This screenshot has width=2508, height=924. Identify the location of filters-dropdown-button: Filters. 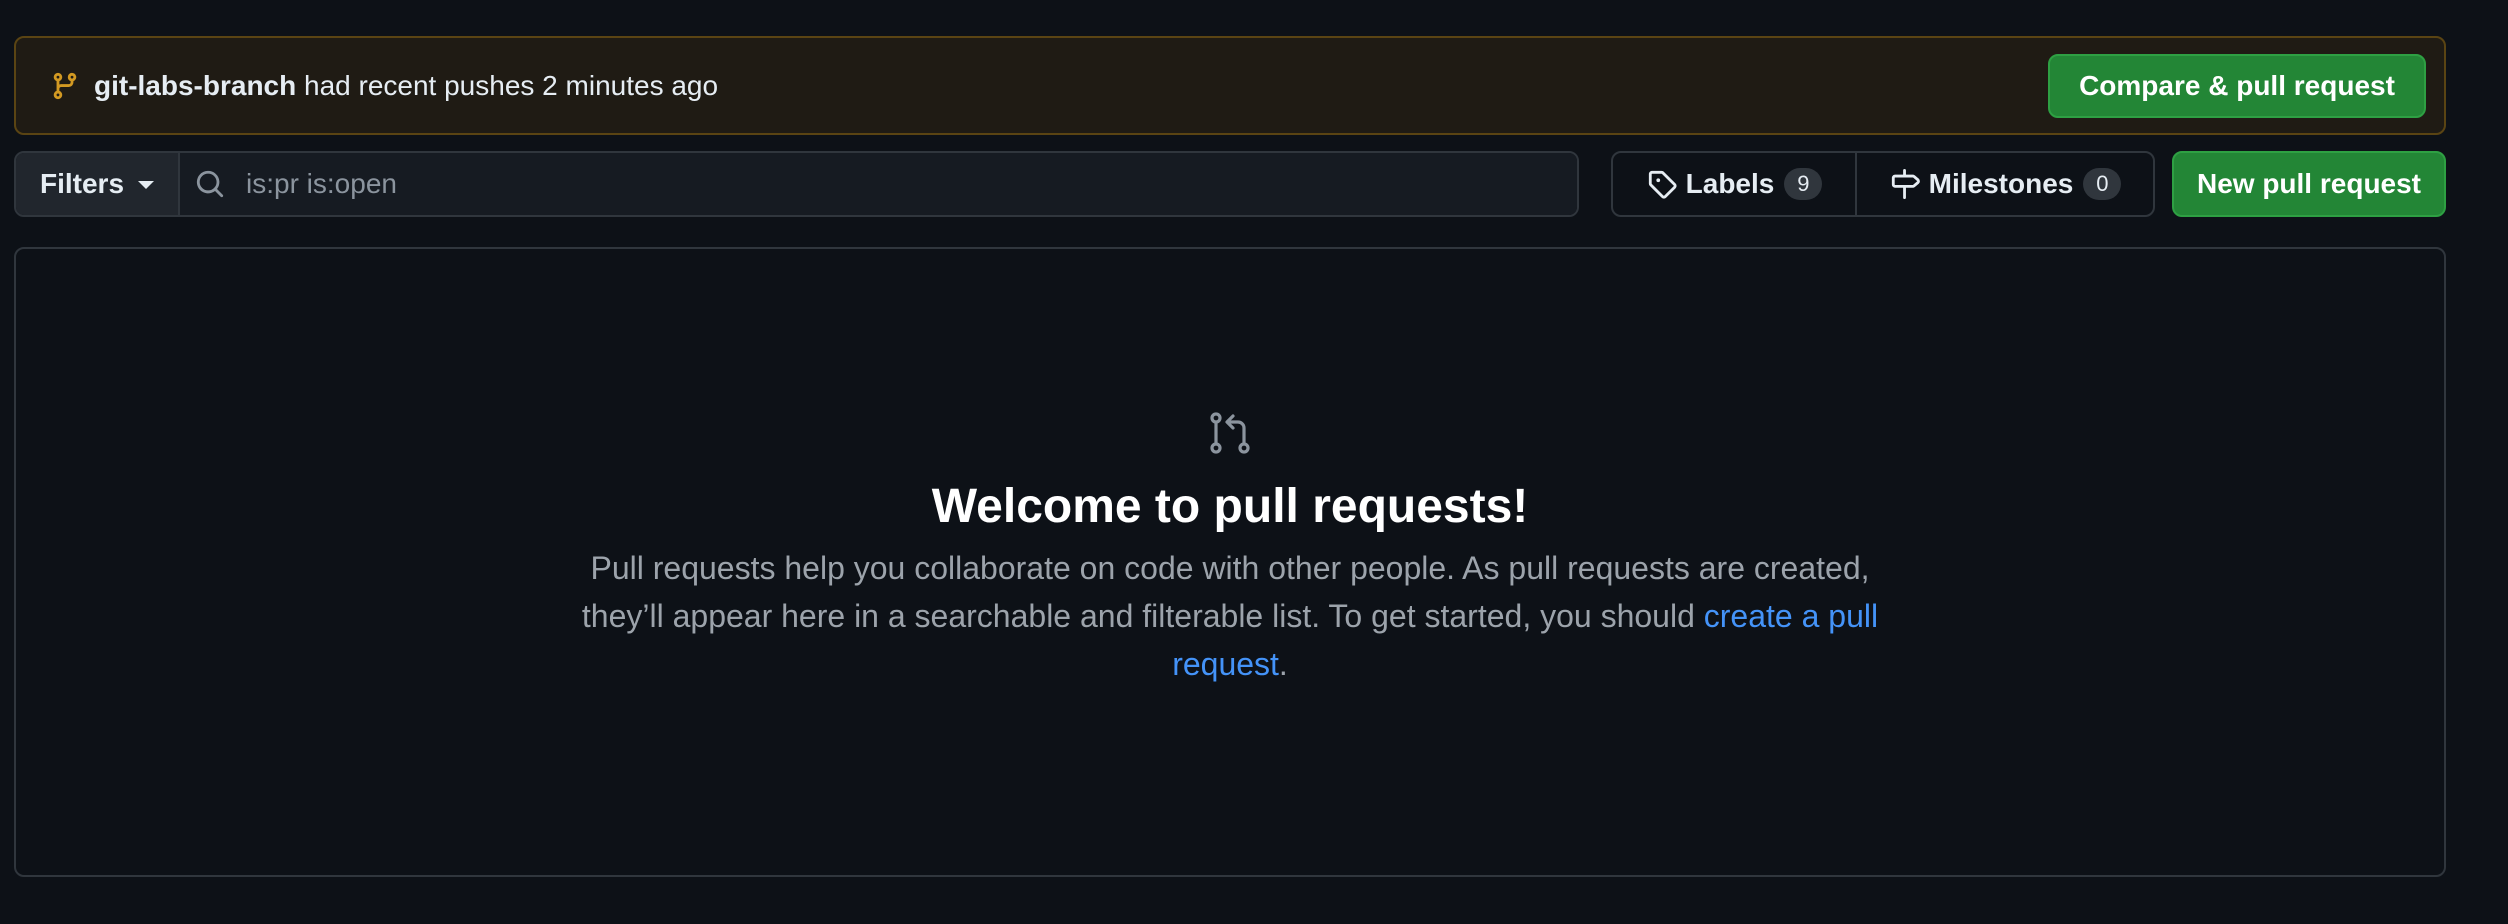
(98, 184).